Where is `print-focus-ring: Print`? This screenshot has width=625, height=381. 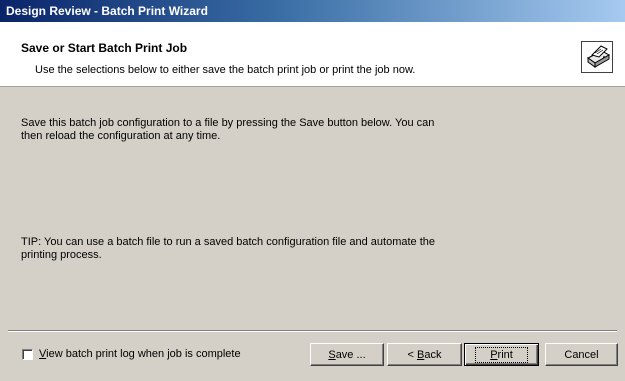
print-focus-ring: Print is located at coordinates (501, 354).